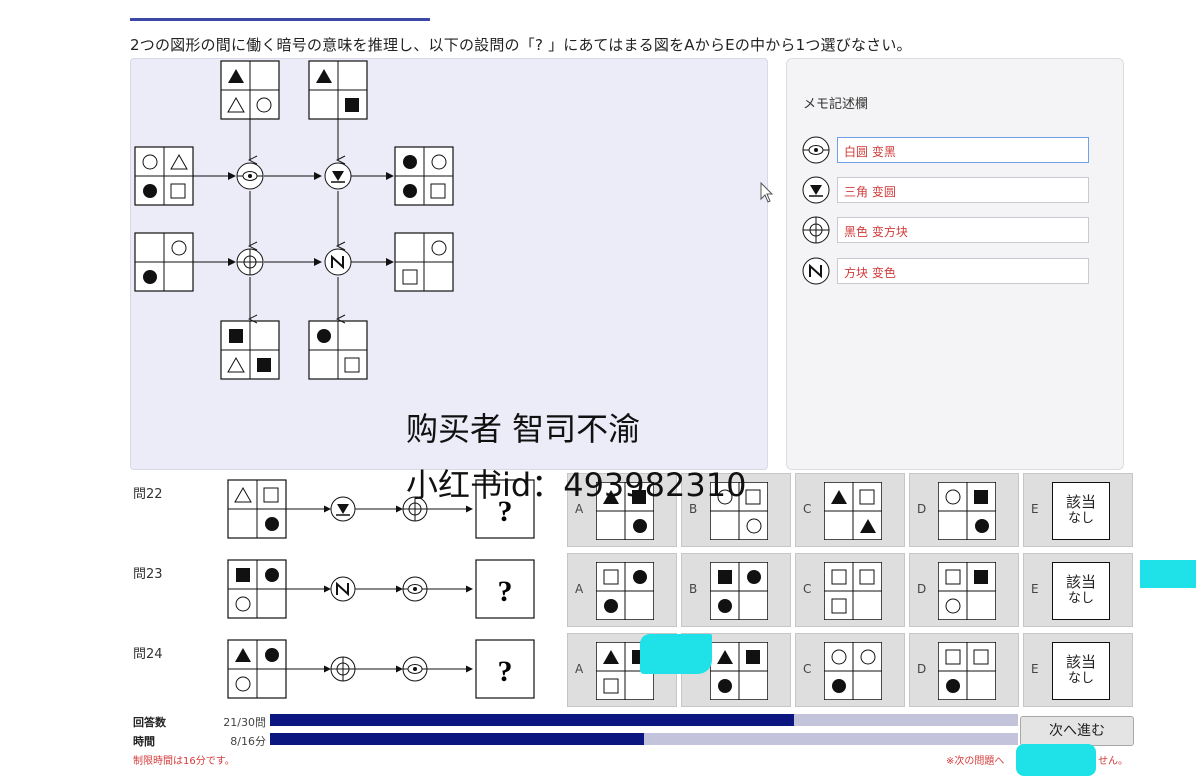 The height and width of the screenshot is (776, 1196). I want to click on time-progress-bar, so click(644, 739).